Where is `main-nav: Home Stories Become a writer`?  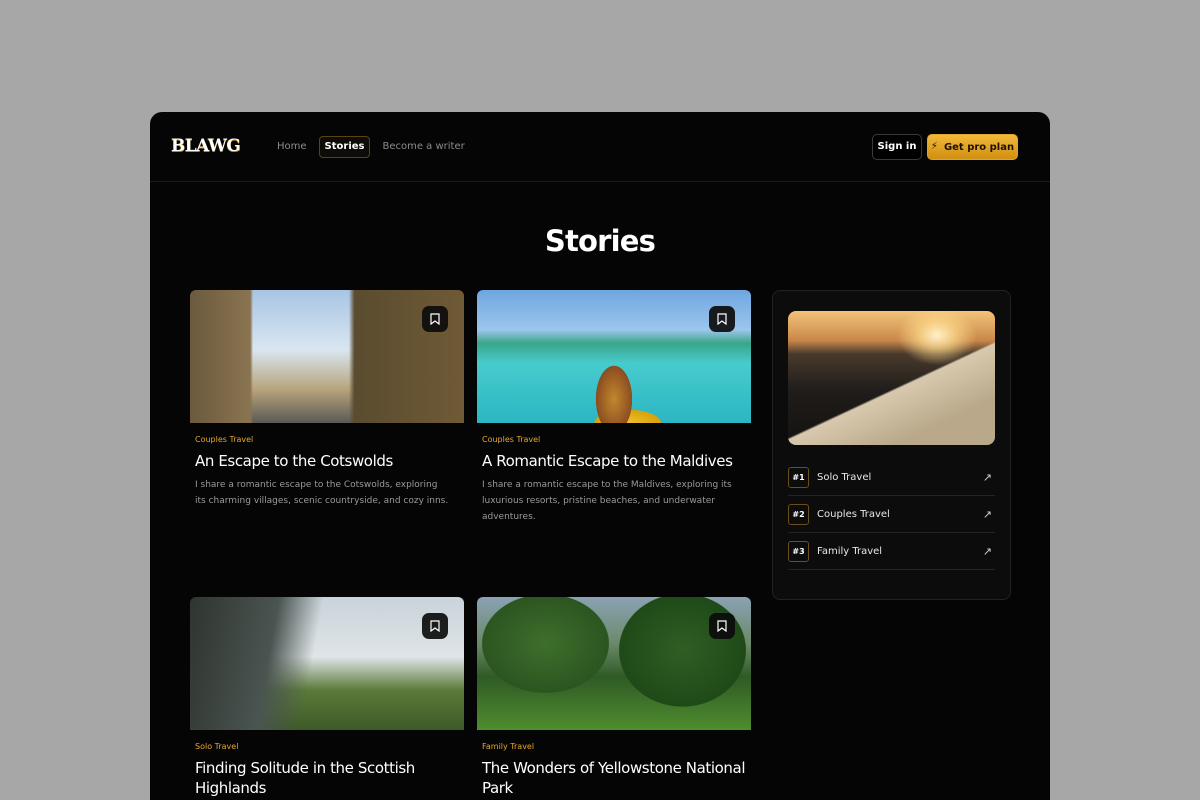 main-nav: Home Stories Become a writer is located at coordinates (371, 147).